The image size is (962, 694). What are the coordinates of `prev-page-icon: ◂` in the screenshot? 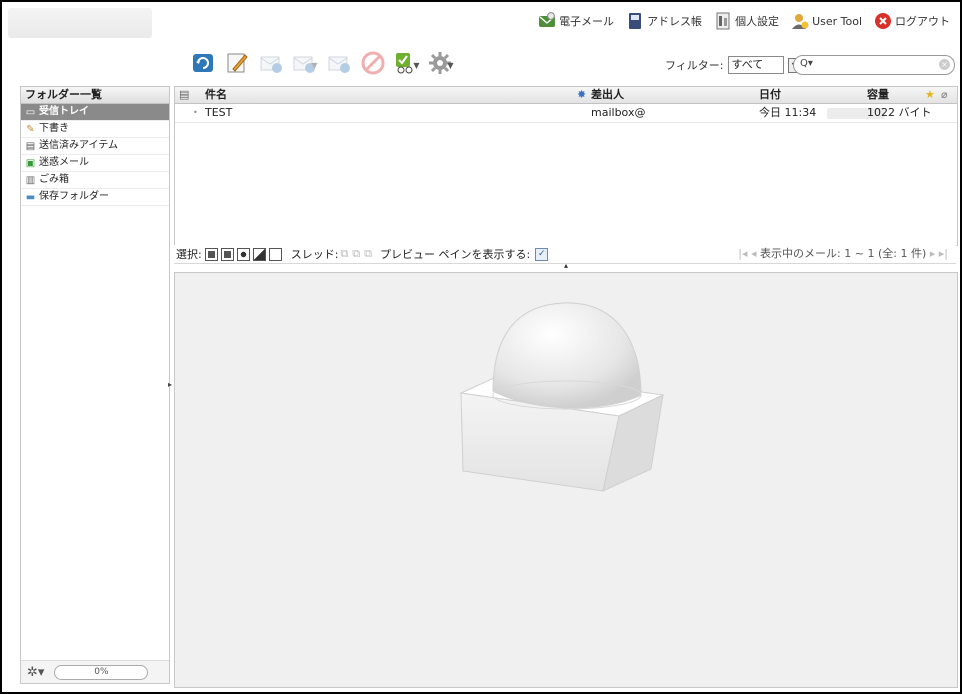 It's located at (754, 253).